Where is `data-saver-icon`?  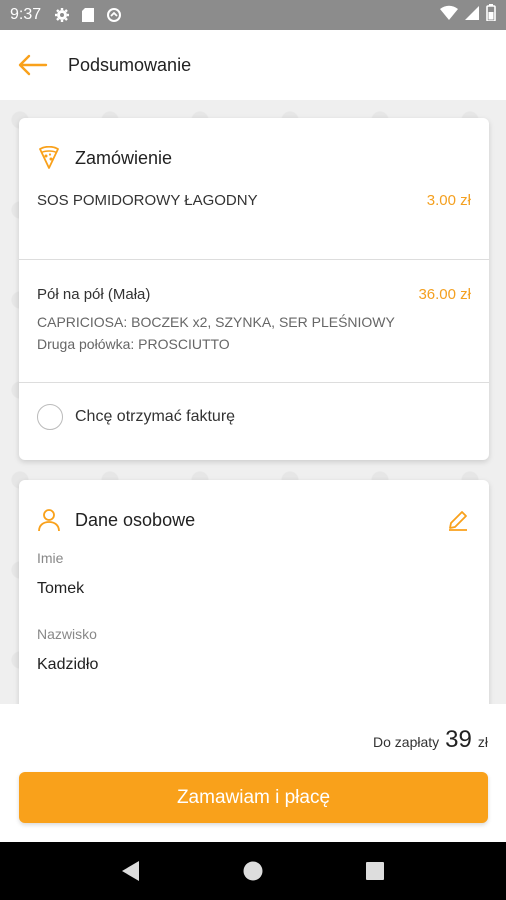
data-saver-icon is located at coordinates (114, 15).